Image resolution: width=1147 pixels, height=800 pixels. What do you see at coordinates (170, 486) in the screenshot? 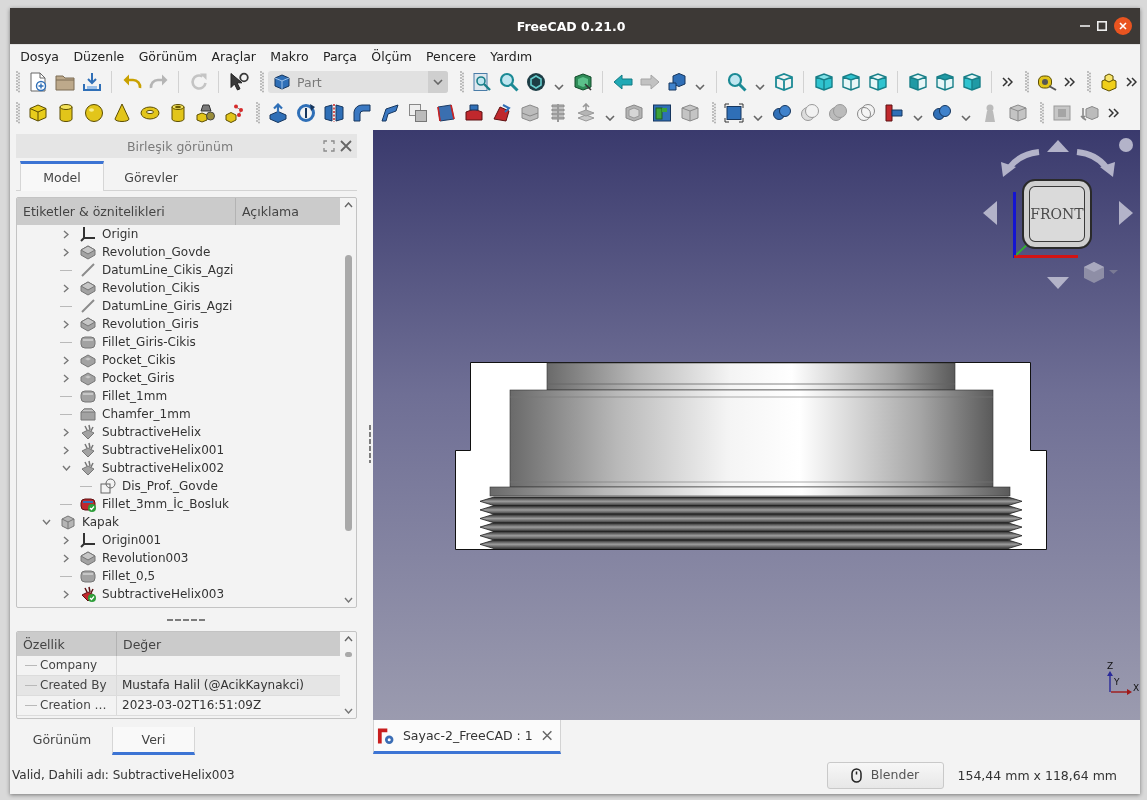
I see `tree-item: Dis_Prof._Govde` at bounding box center [170, 486].